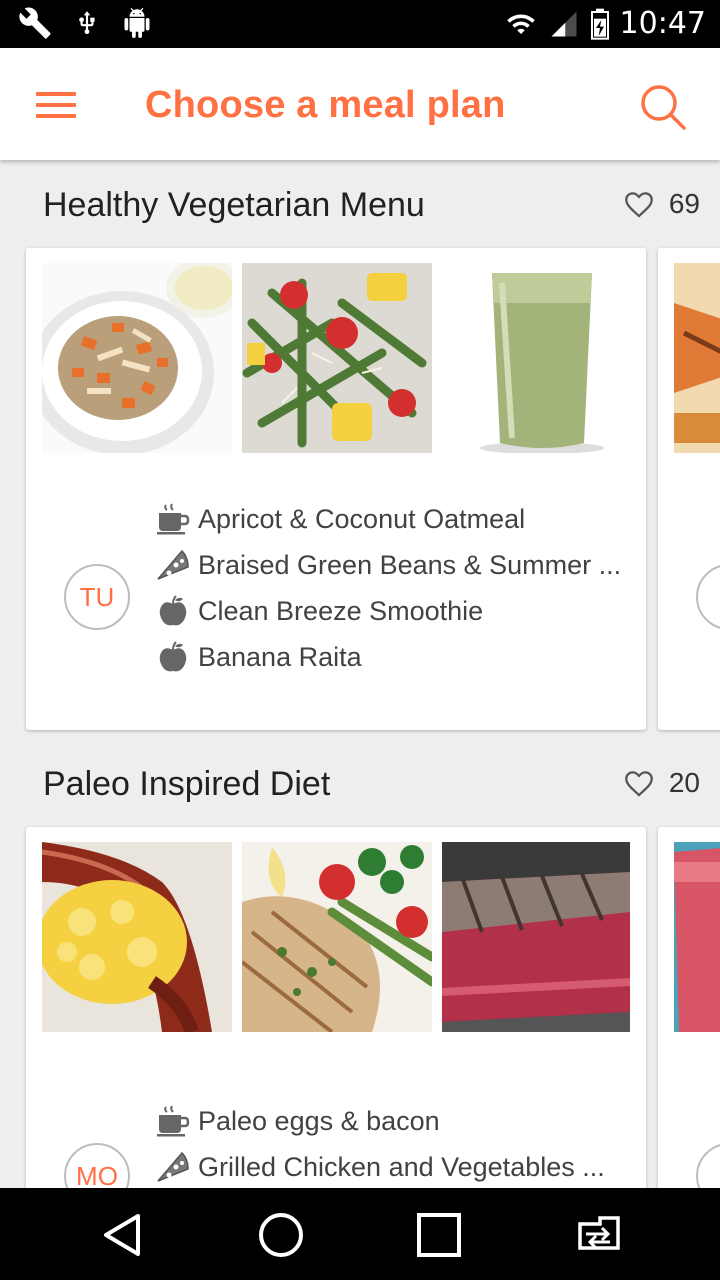  Describe the element at coordinates (337, 358) in the screenshot. I see `meal-photo-green-beans` at that location.